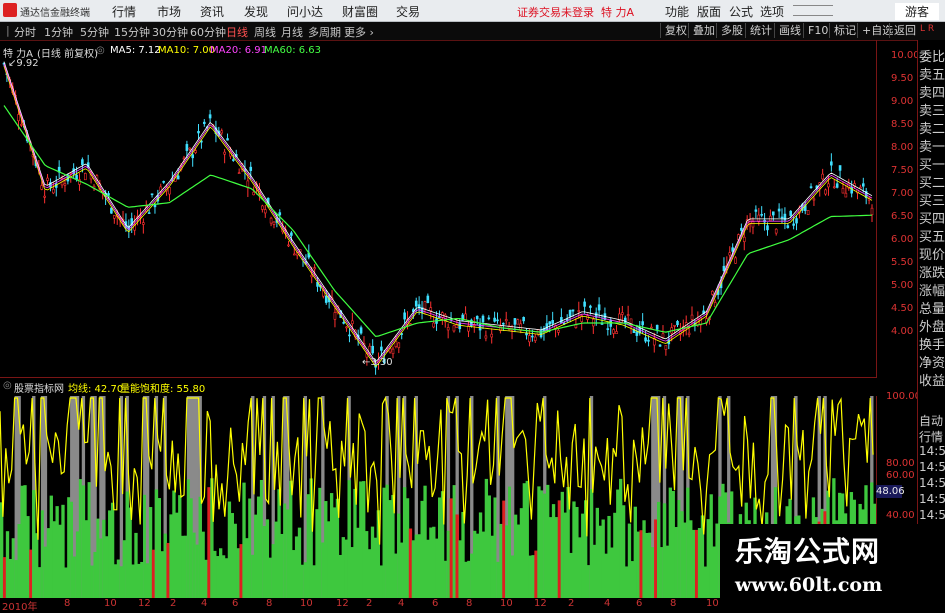 This screenshot has height=613, width=945. I want to click on menu-layout: 版面, so click(709, 11).